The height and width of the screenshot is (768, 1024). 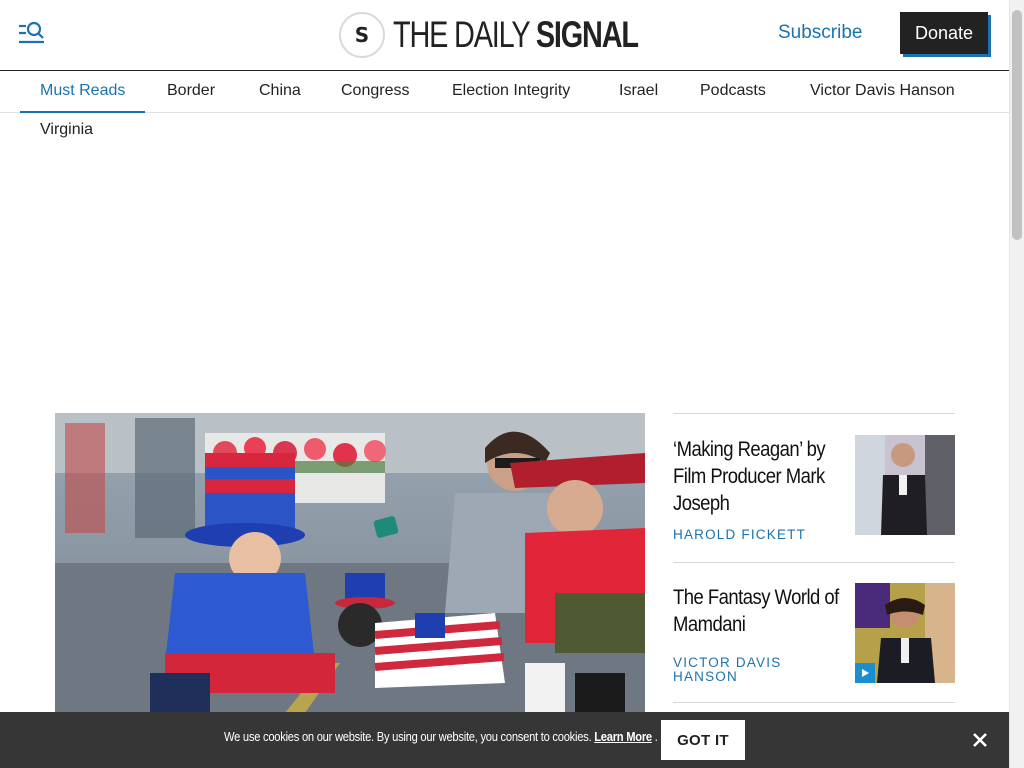 I want to click on site-header: S THE DAILY SIGNAL Subscribe Donate, so click(x=504, y=35).